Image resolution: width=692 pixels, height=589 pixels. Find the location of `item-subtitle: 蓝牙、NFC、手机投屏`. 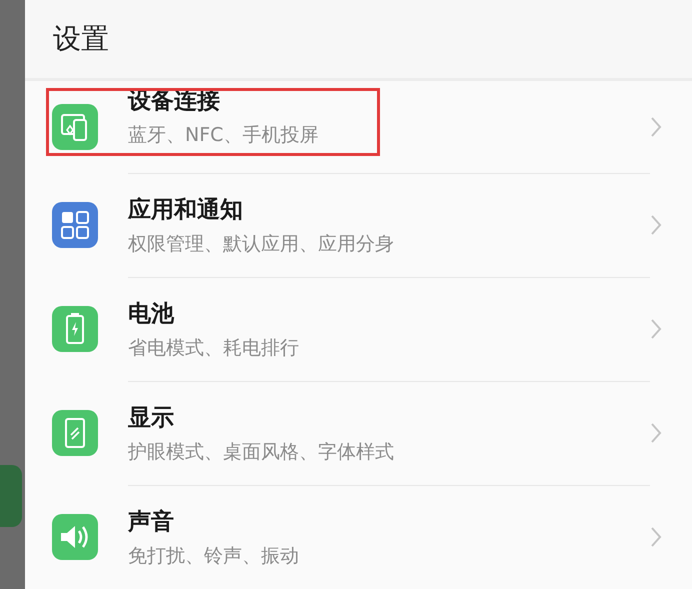

item-subtitle: 蓝牙、NFC、手机投屏 is located at coordinates (224, 135).